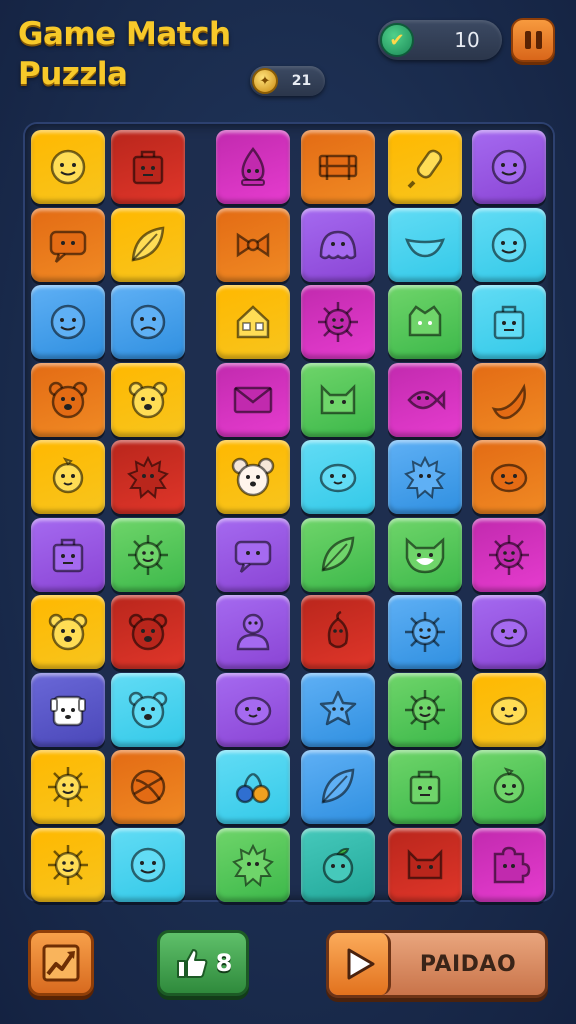 Image resolution: width=576 pixels, height=1024 pixels. Describe the element at coordinates (253, 632) in the screenshot. I see `tile-purple-person` at that location.